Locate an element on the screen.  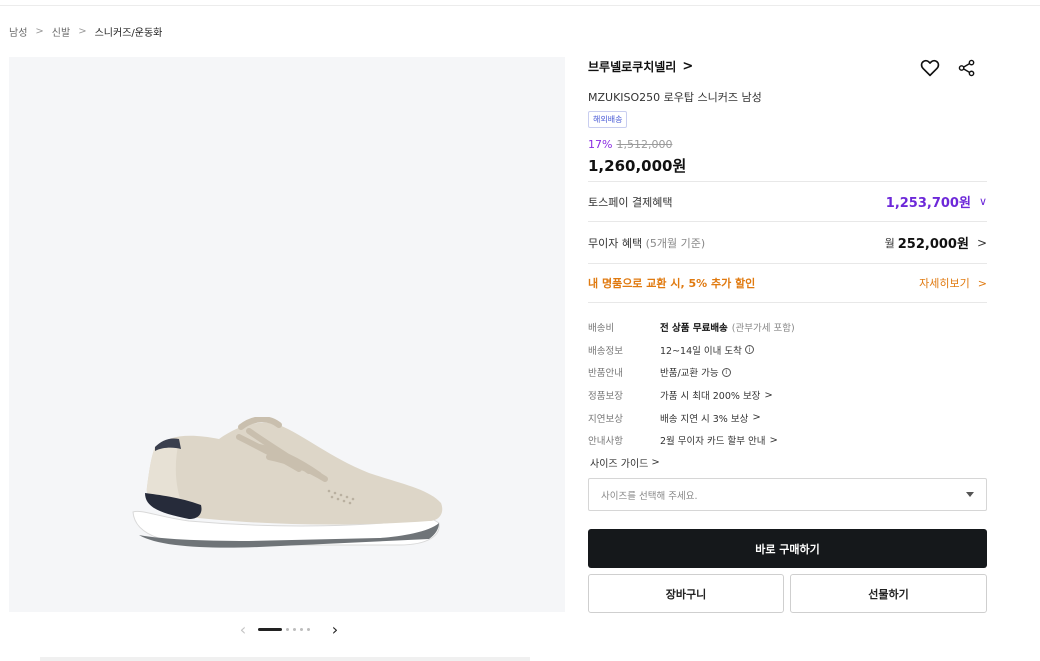
spec-row-delay-compensation: 지연보상 배송 지연 시 3% 보상 > is located at coordinates (788, 417).